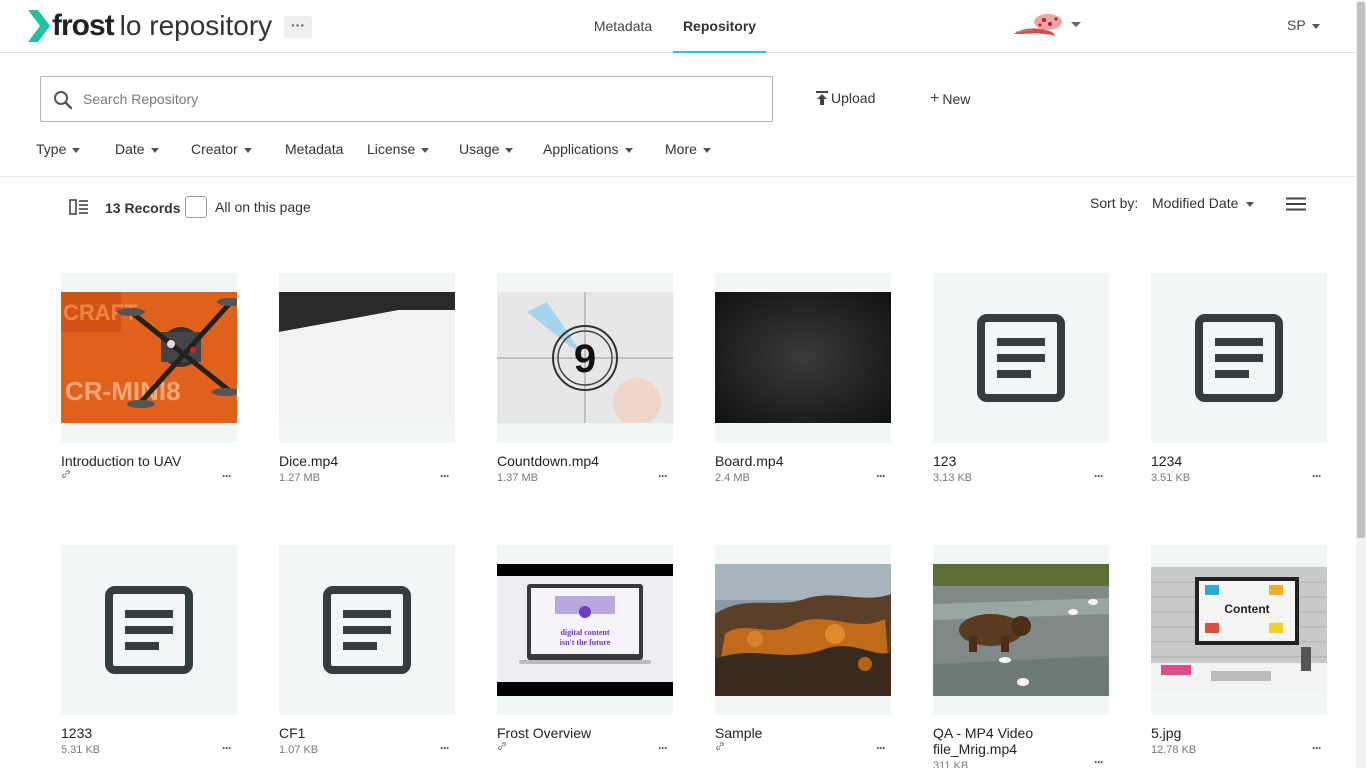 Image resolution: width=1366 pixels, height=768 pixels. Describe the element at coordinates (790, 461) in the screenshot. I see `asset-title: Board.mp4` at that location.